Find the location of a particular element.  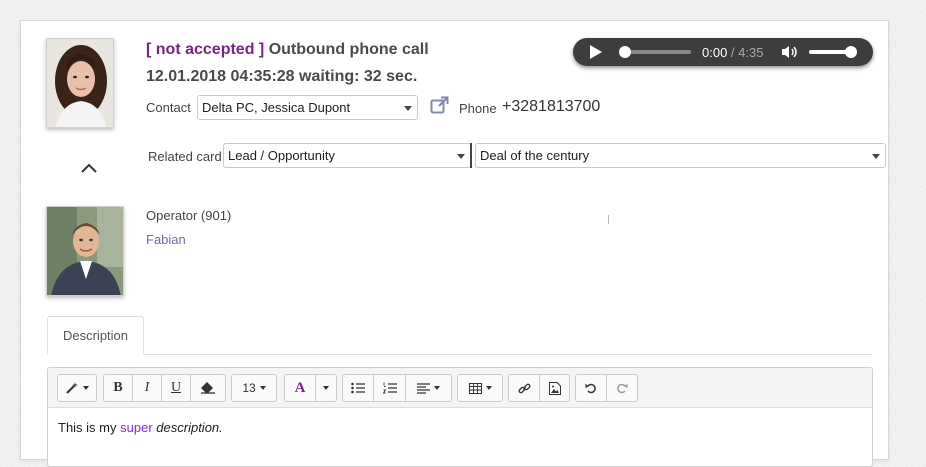

volume-knob is located at coordinates (851, 52).